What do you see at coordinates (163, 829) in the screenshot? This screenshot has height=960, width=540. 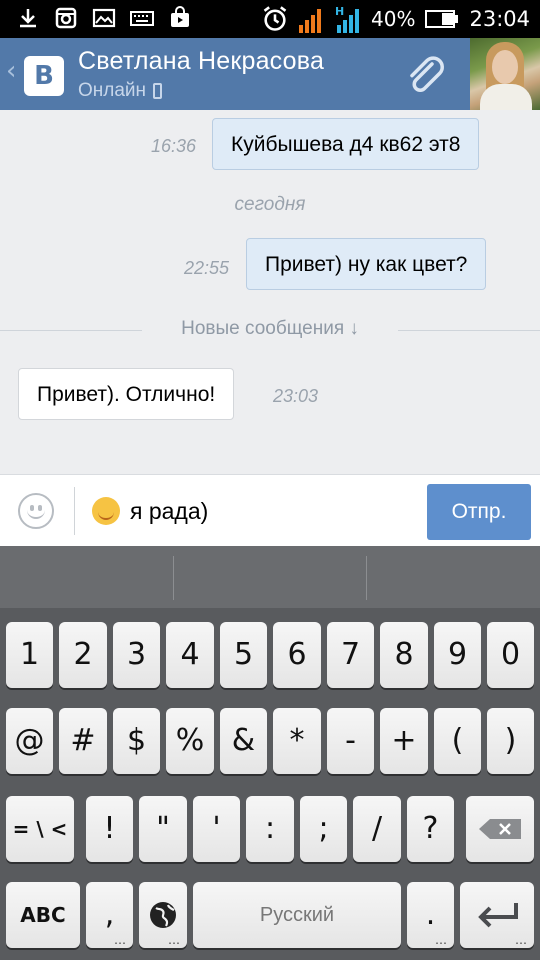 I see `key-double-quote: "` at bounding box center [163, 829].